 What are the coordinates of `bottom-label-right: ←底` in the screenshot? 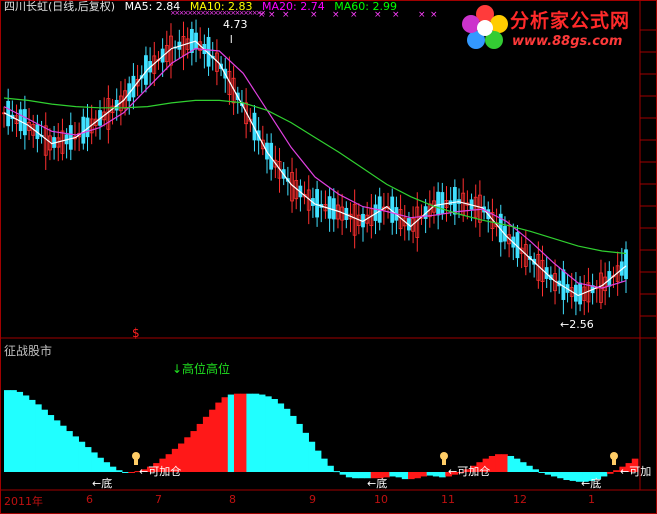 It's located at (591, 483).